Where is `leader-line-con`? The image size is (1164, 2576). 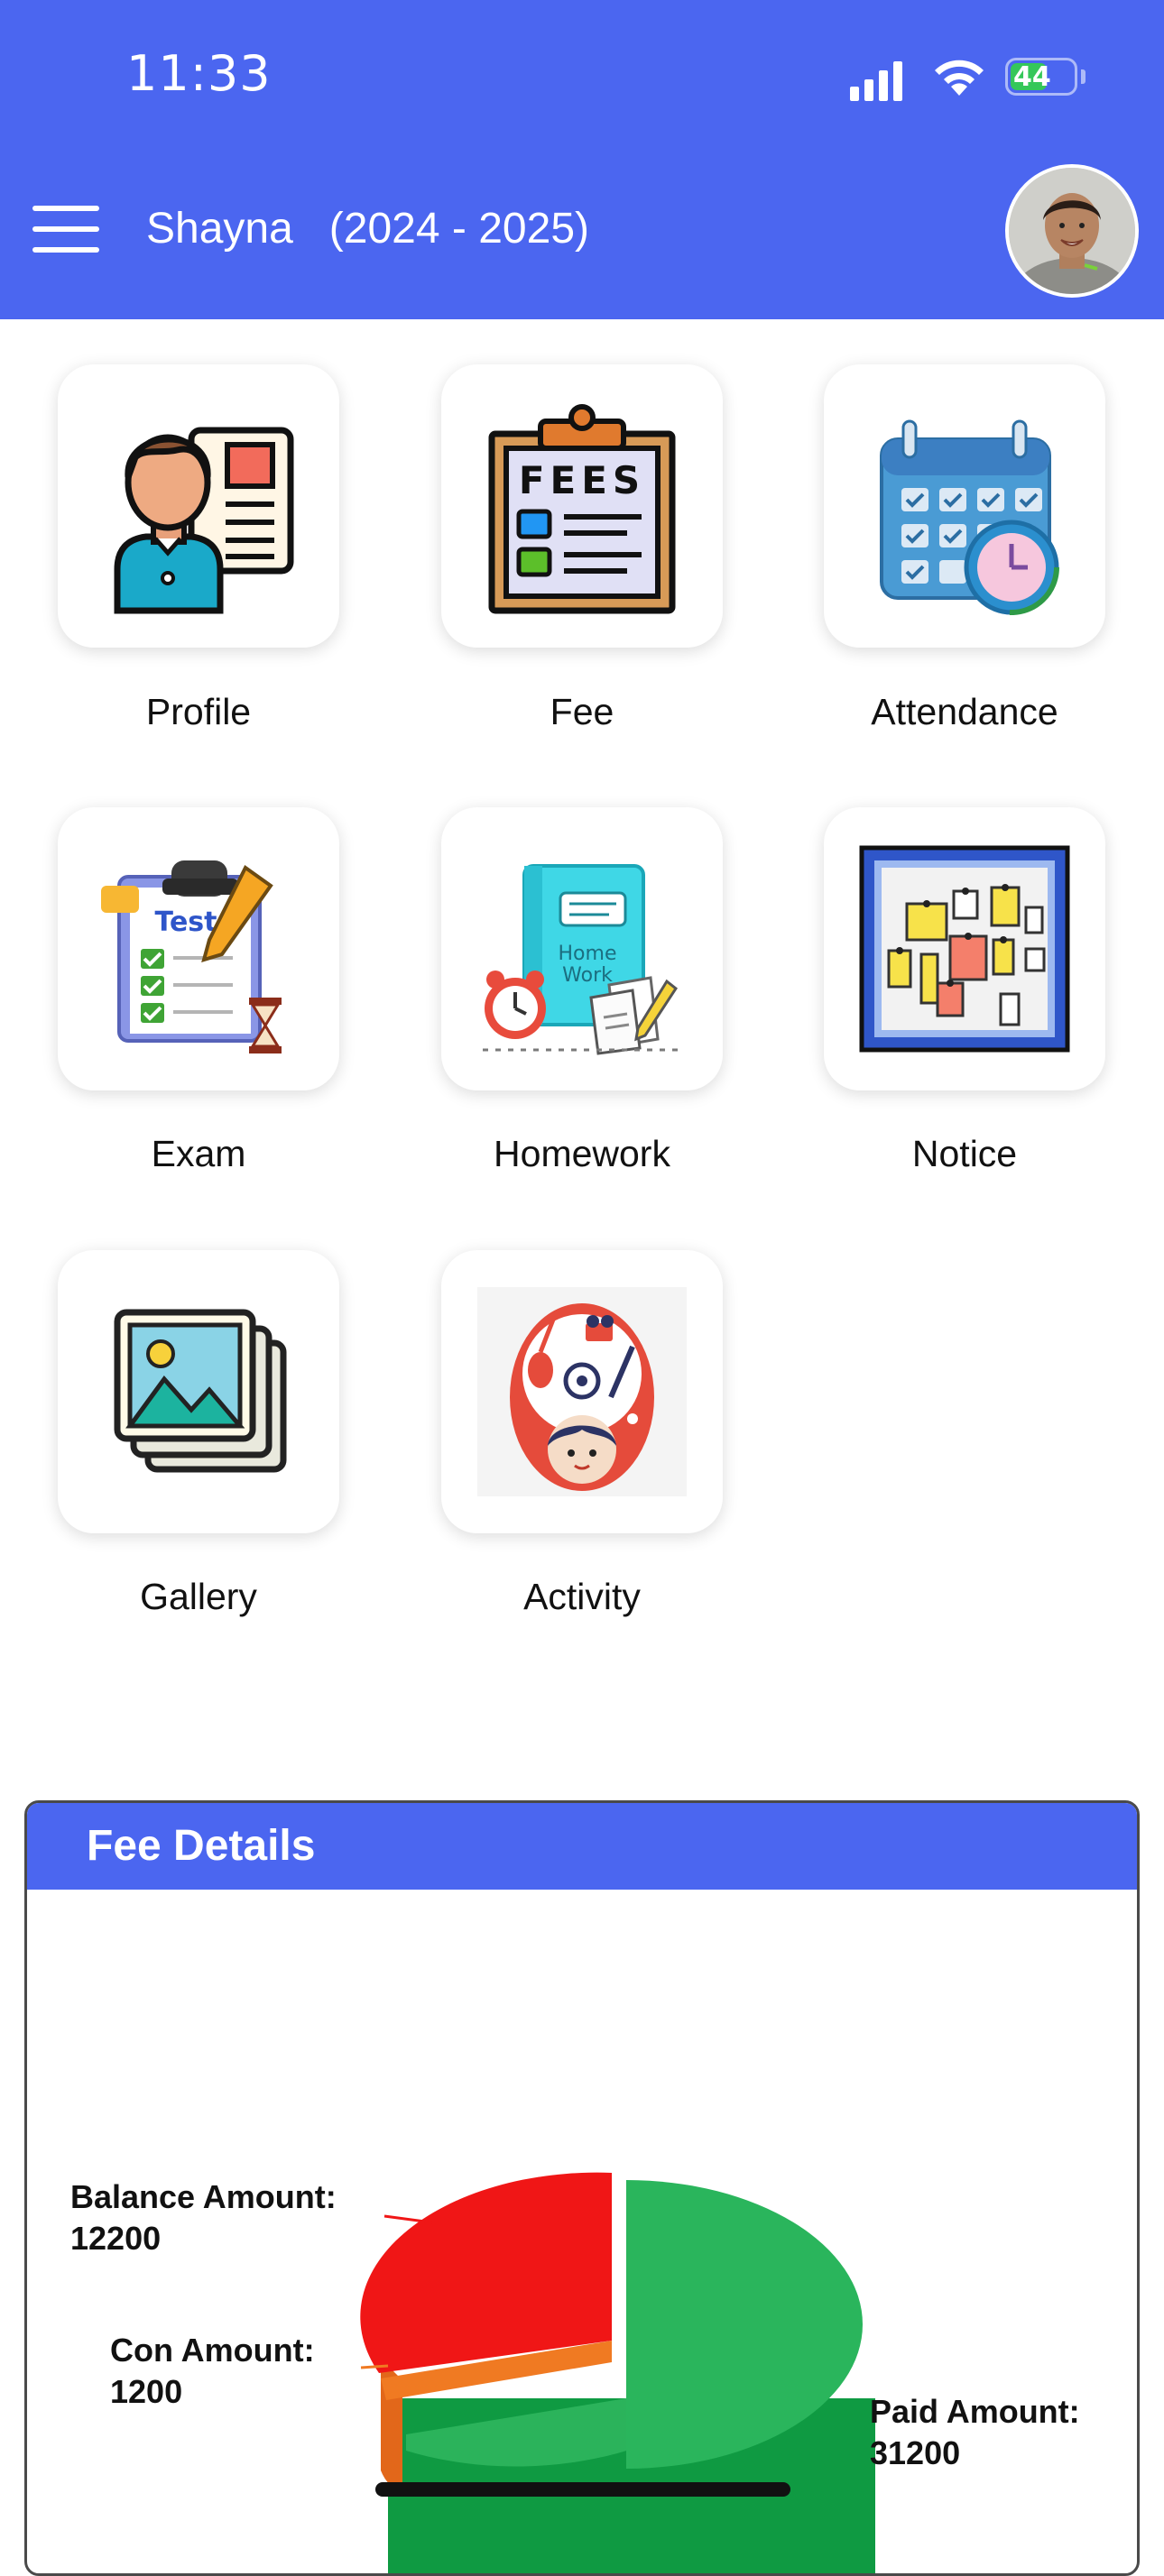
leader-line-con is located at coordinates (374, 2367).